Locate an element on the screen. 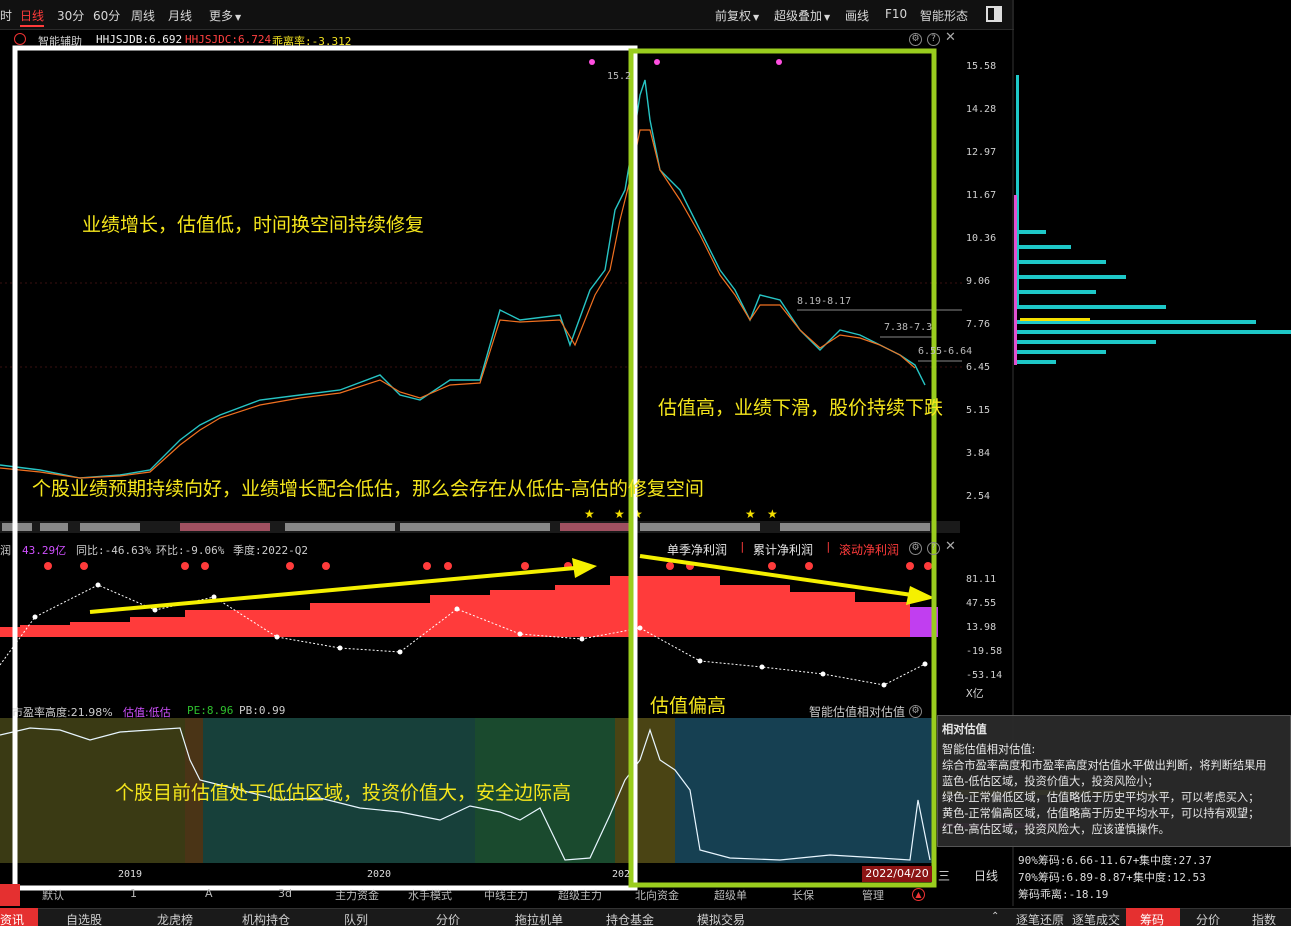 The image size is (1291, 926). tab-institution-holdings: 机构持仓 is located at coordinates (266, 918).